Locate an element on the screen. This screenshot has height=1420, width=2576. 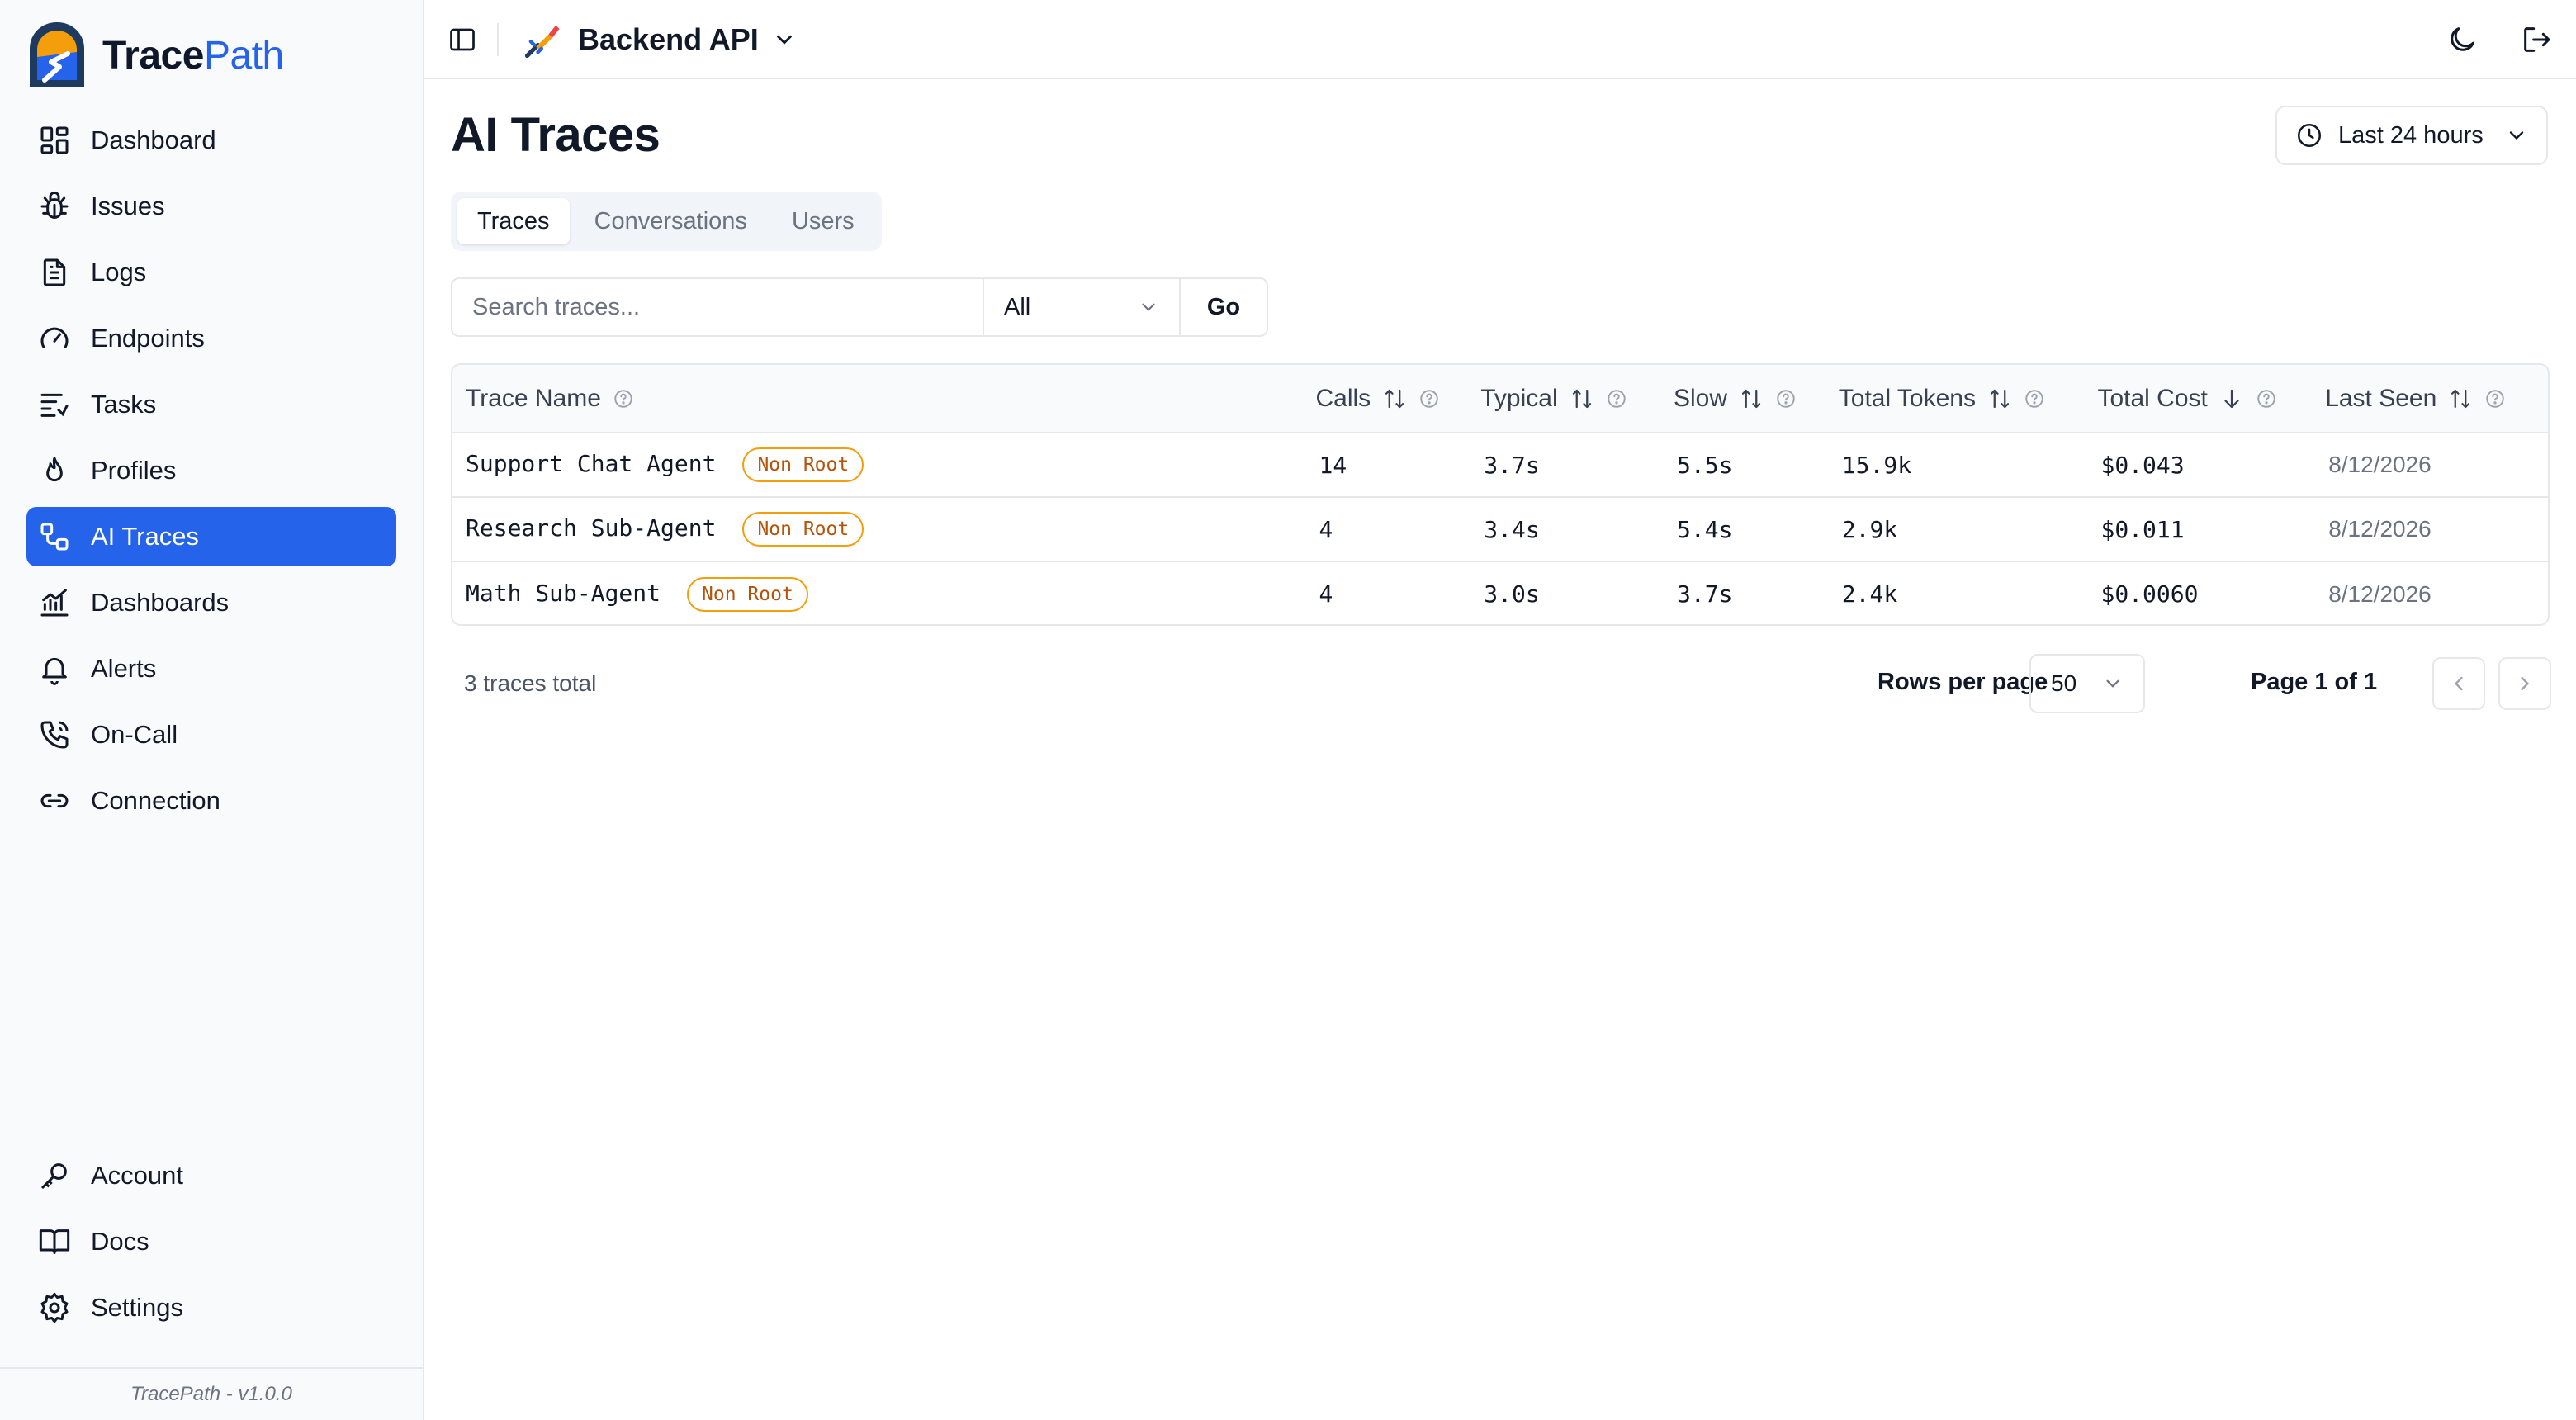
app-version: TracePath - v1.0.0 is located at coordinates (211, 1393).